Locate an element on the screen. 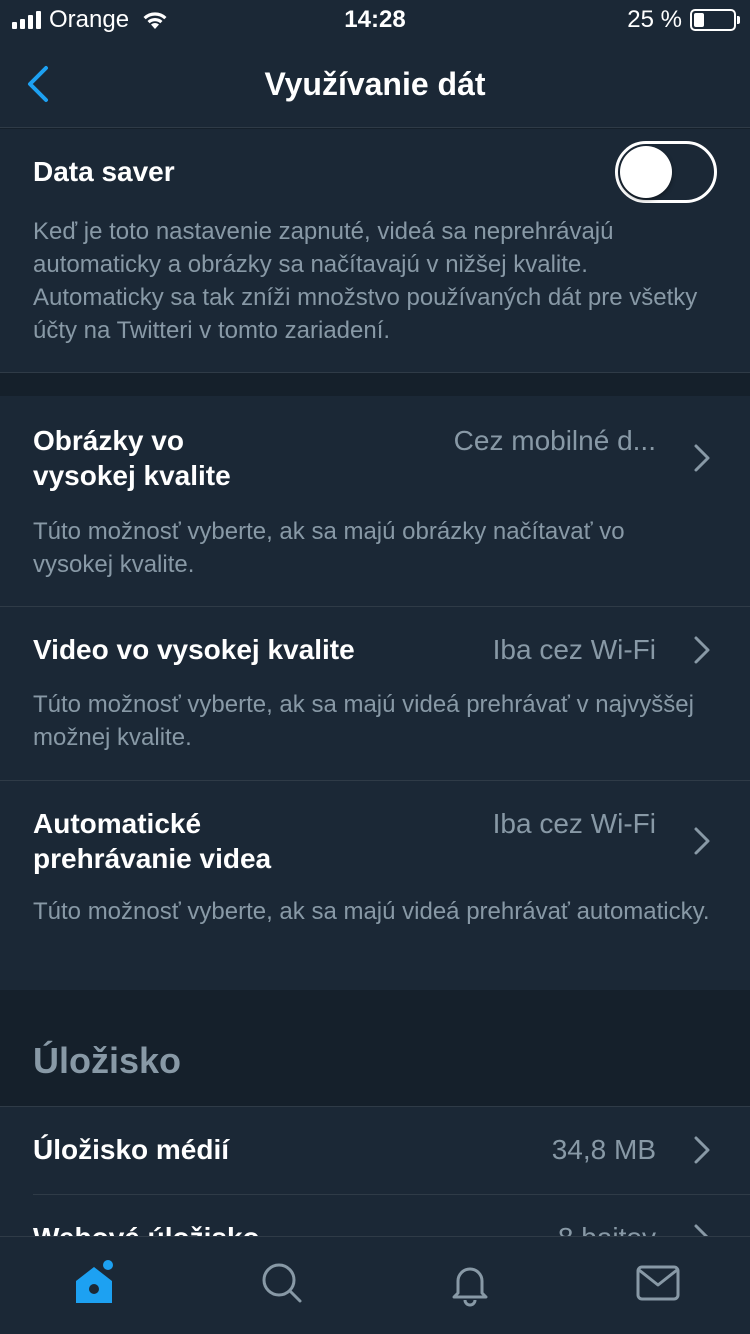  page-title: Využívanie dát is located at coordinates (375, 84).